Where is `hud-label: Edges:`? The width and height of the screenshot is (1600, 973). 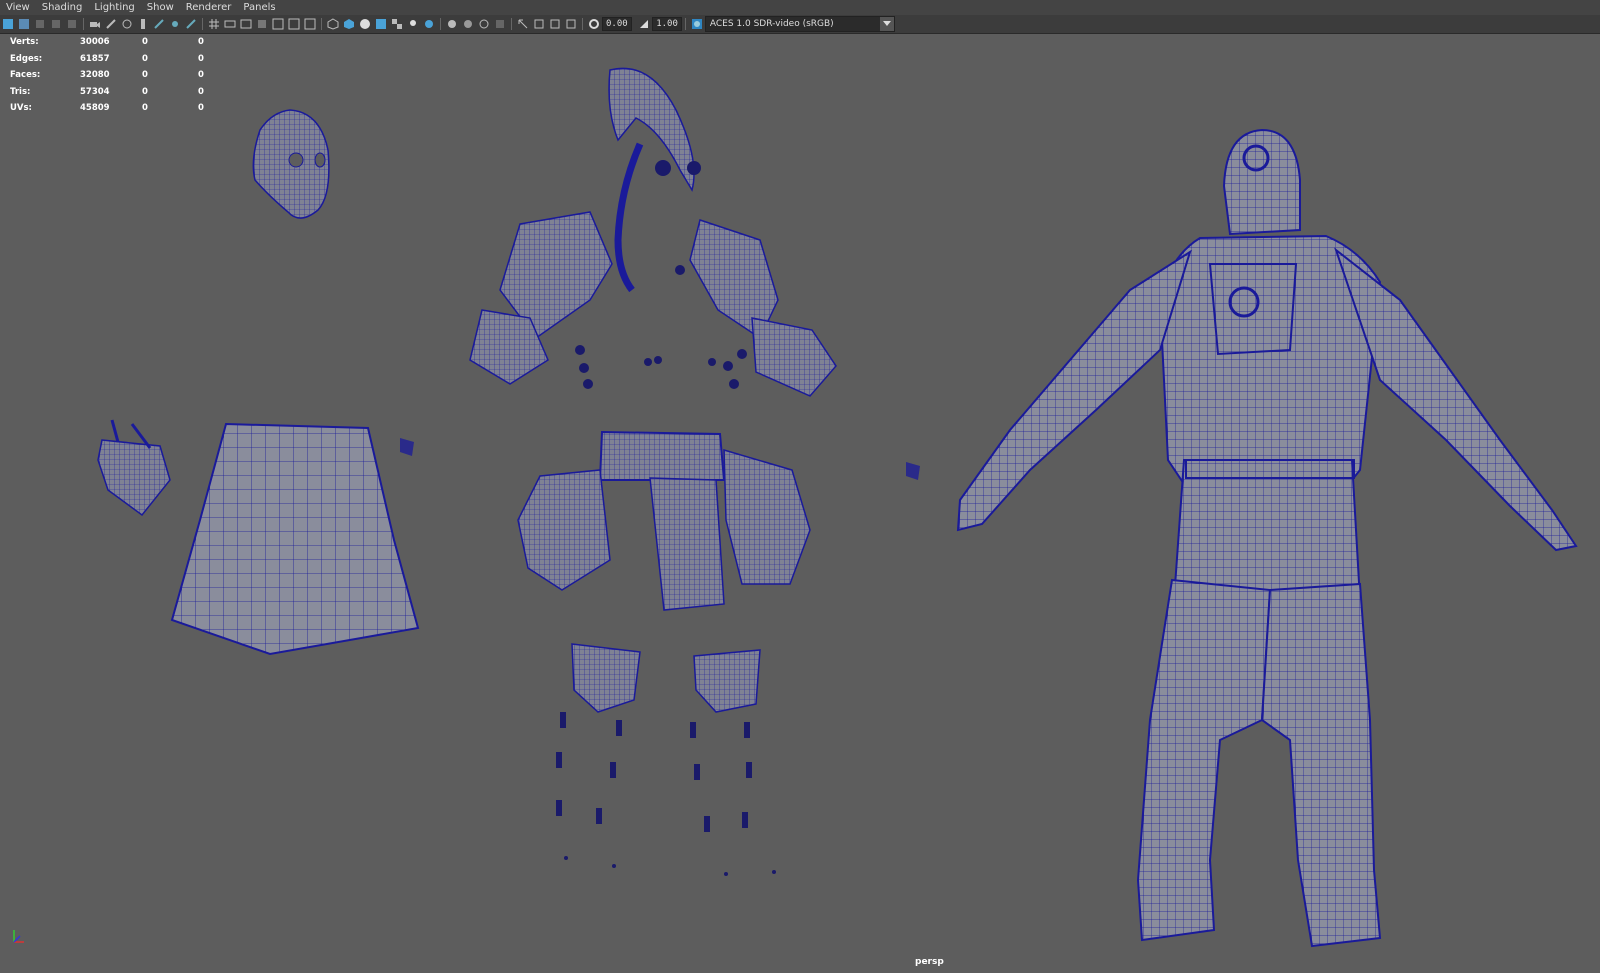
hud-label: Edges: is located at coordinates (26, 58).